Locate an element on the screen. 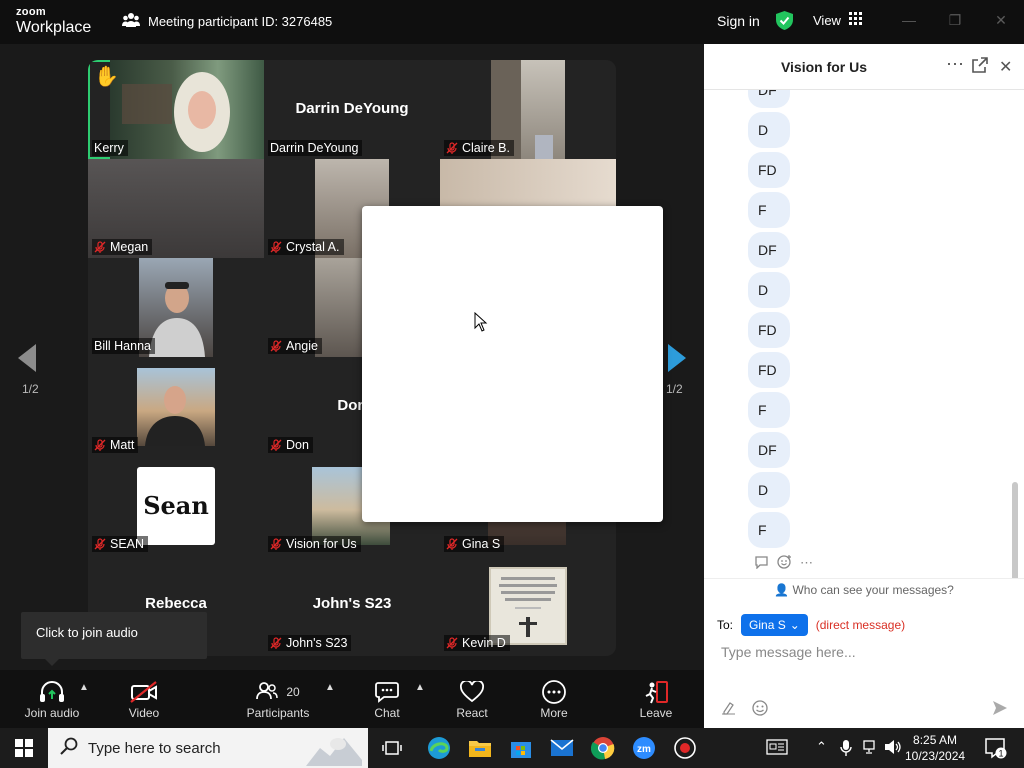 The height and width of the screenshot is (768, 1024). send-icon is located at coordinates (1000, 710).